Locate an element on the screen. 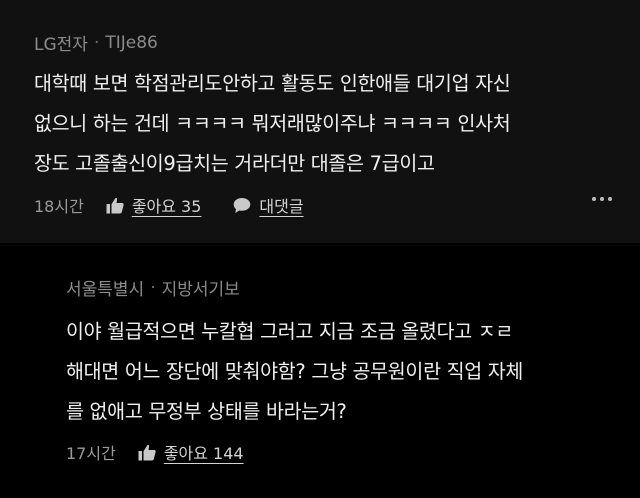  reply-author-company: 서울특별시 is located at coordinates (105, 290).